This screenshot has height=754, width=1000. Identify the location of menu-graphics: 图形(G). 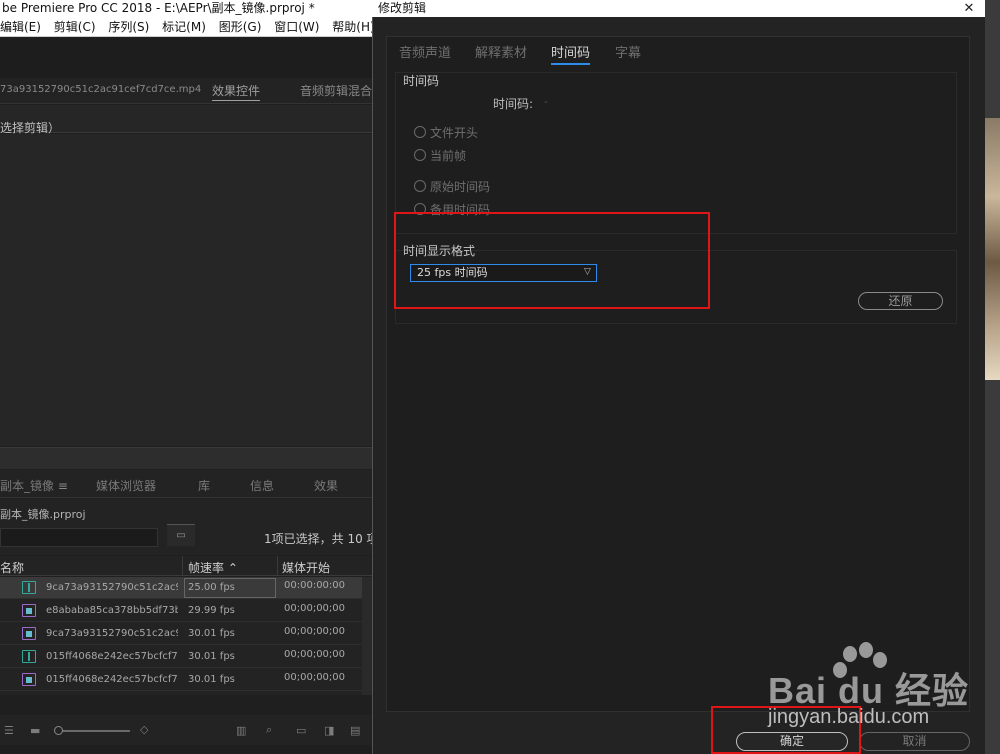
(240, 26).